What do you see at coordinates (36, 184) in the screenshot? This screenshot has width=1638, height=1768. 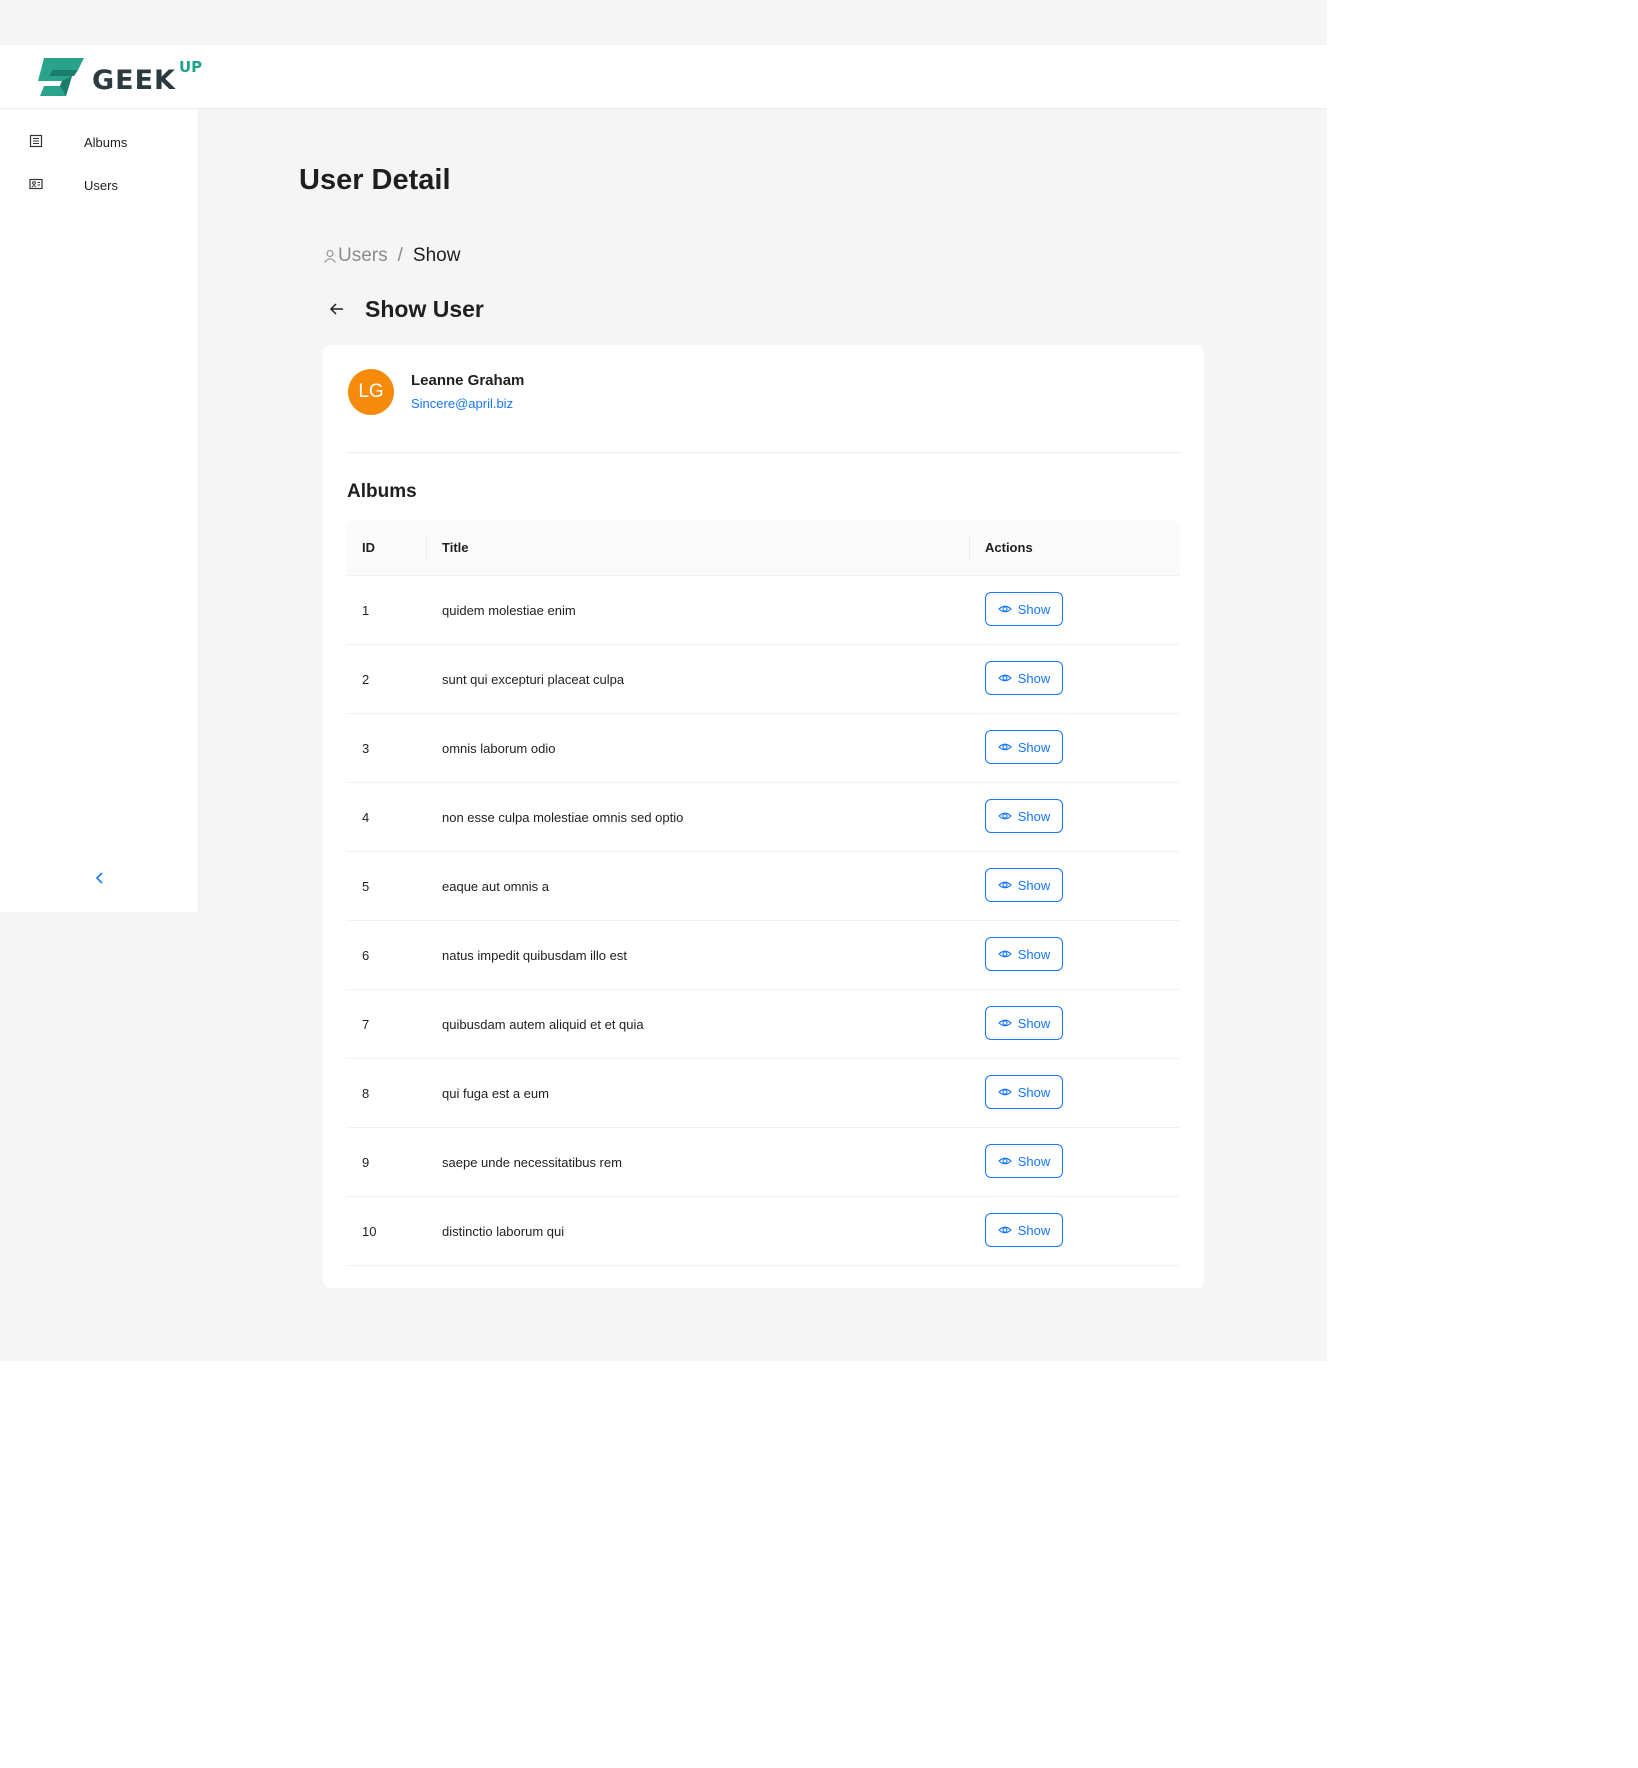 I see `user-card-icon` at bounding box center [36, 184].